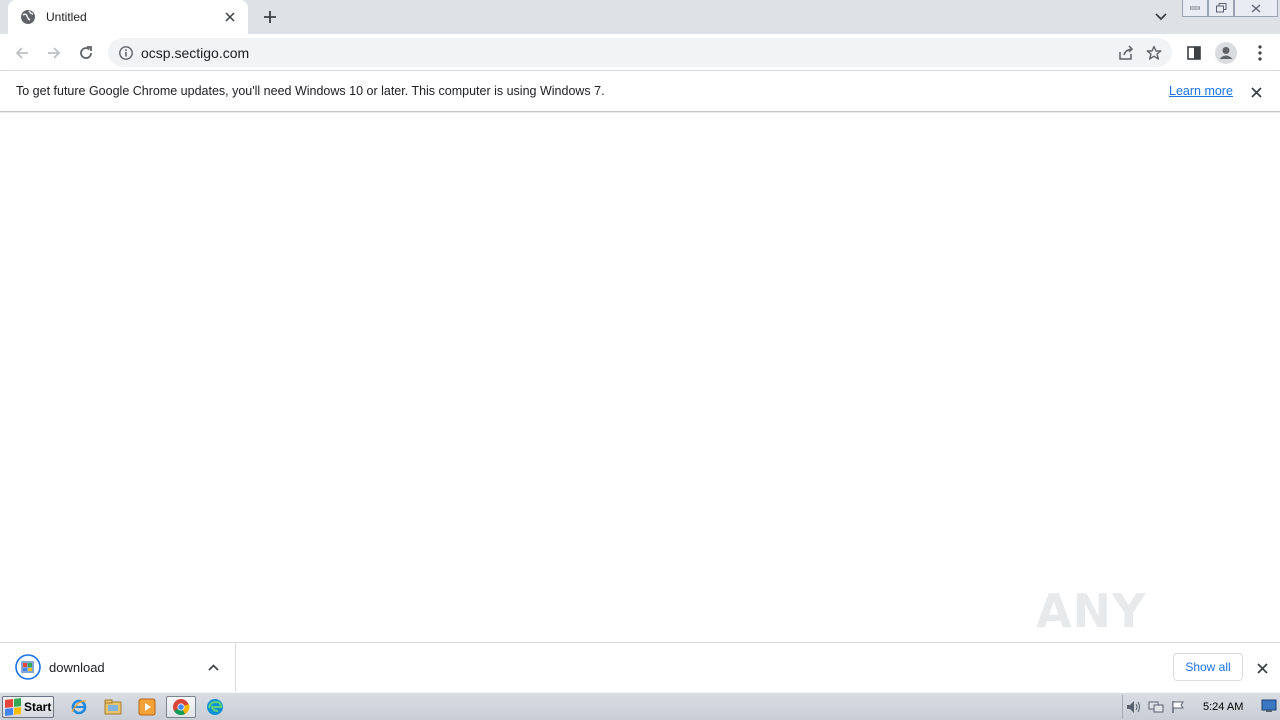  I want to click on browser-tab: Untitled, so click(128, 17).